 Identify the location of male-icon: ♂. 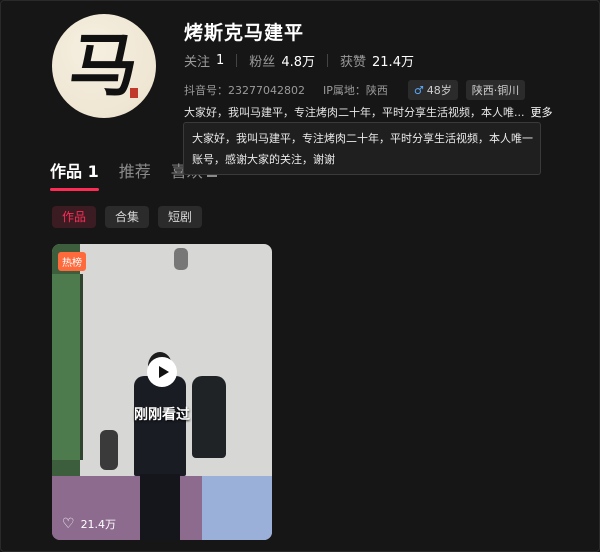
(418, 90).